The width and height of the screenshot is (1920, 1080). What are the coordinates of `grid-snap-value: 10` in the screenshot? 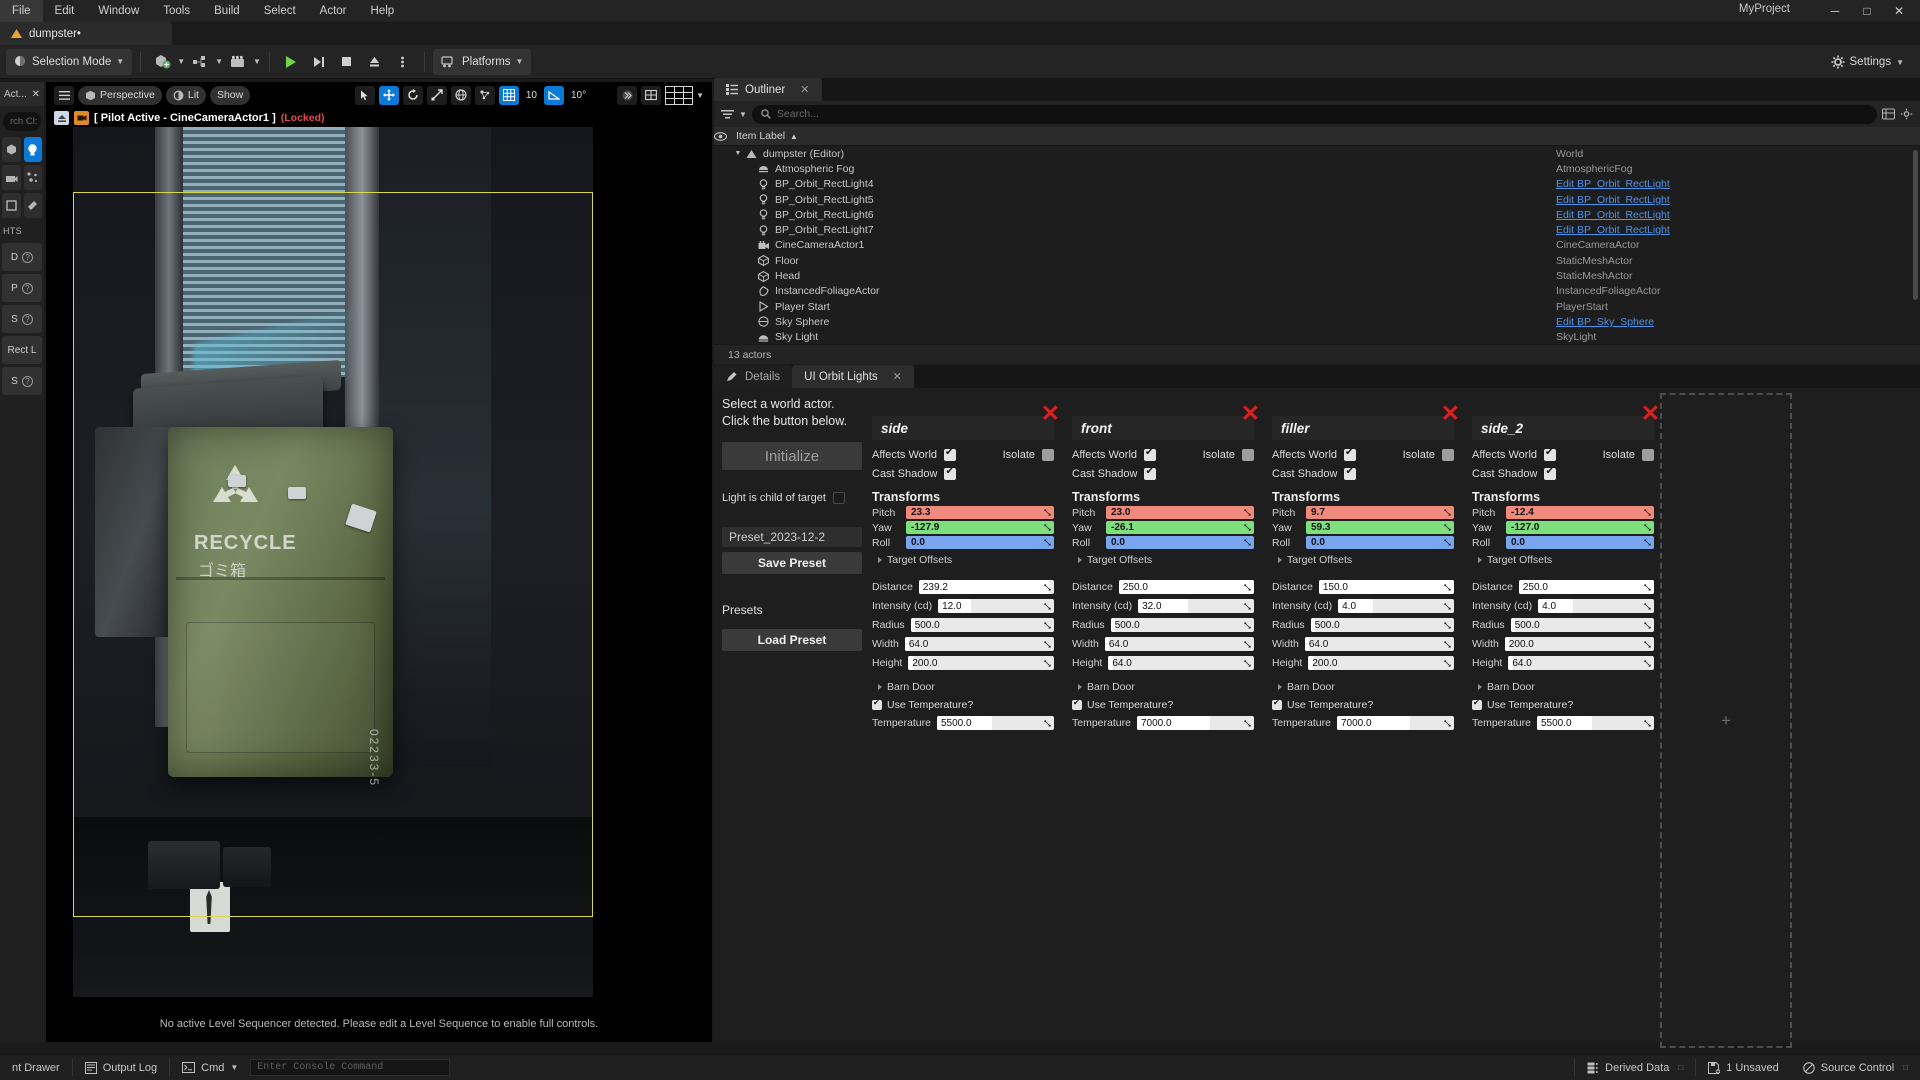 It's located at (531, 95).